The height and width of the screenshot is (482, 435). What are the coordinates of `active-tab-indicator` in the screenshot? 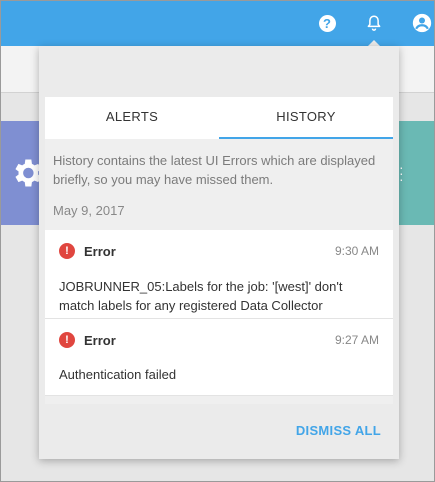 It's located at (306, 138).